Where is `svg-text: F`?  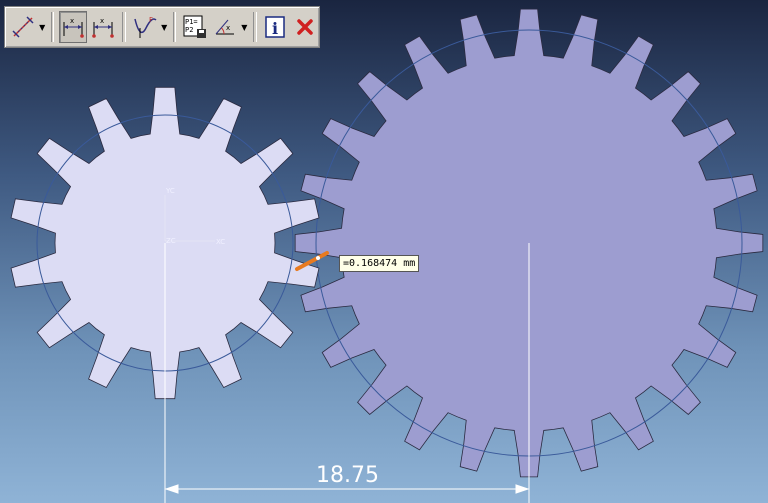
svg-text: F is located at coordinates (151, 20).